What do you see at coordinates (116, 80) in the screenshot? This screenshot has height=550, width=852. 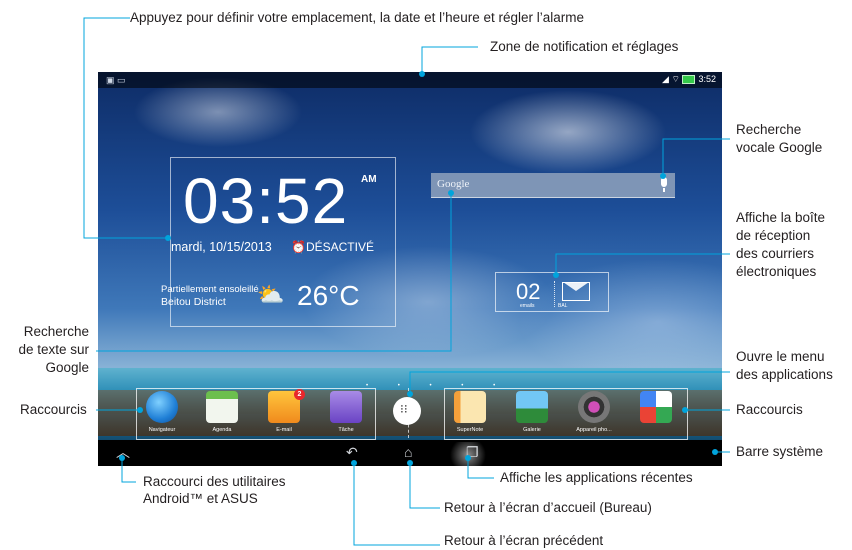 I see `notification-icons: ▣ ▭` at bounding box center [116, 80].